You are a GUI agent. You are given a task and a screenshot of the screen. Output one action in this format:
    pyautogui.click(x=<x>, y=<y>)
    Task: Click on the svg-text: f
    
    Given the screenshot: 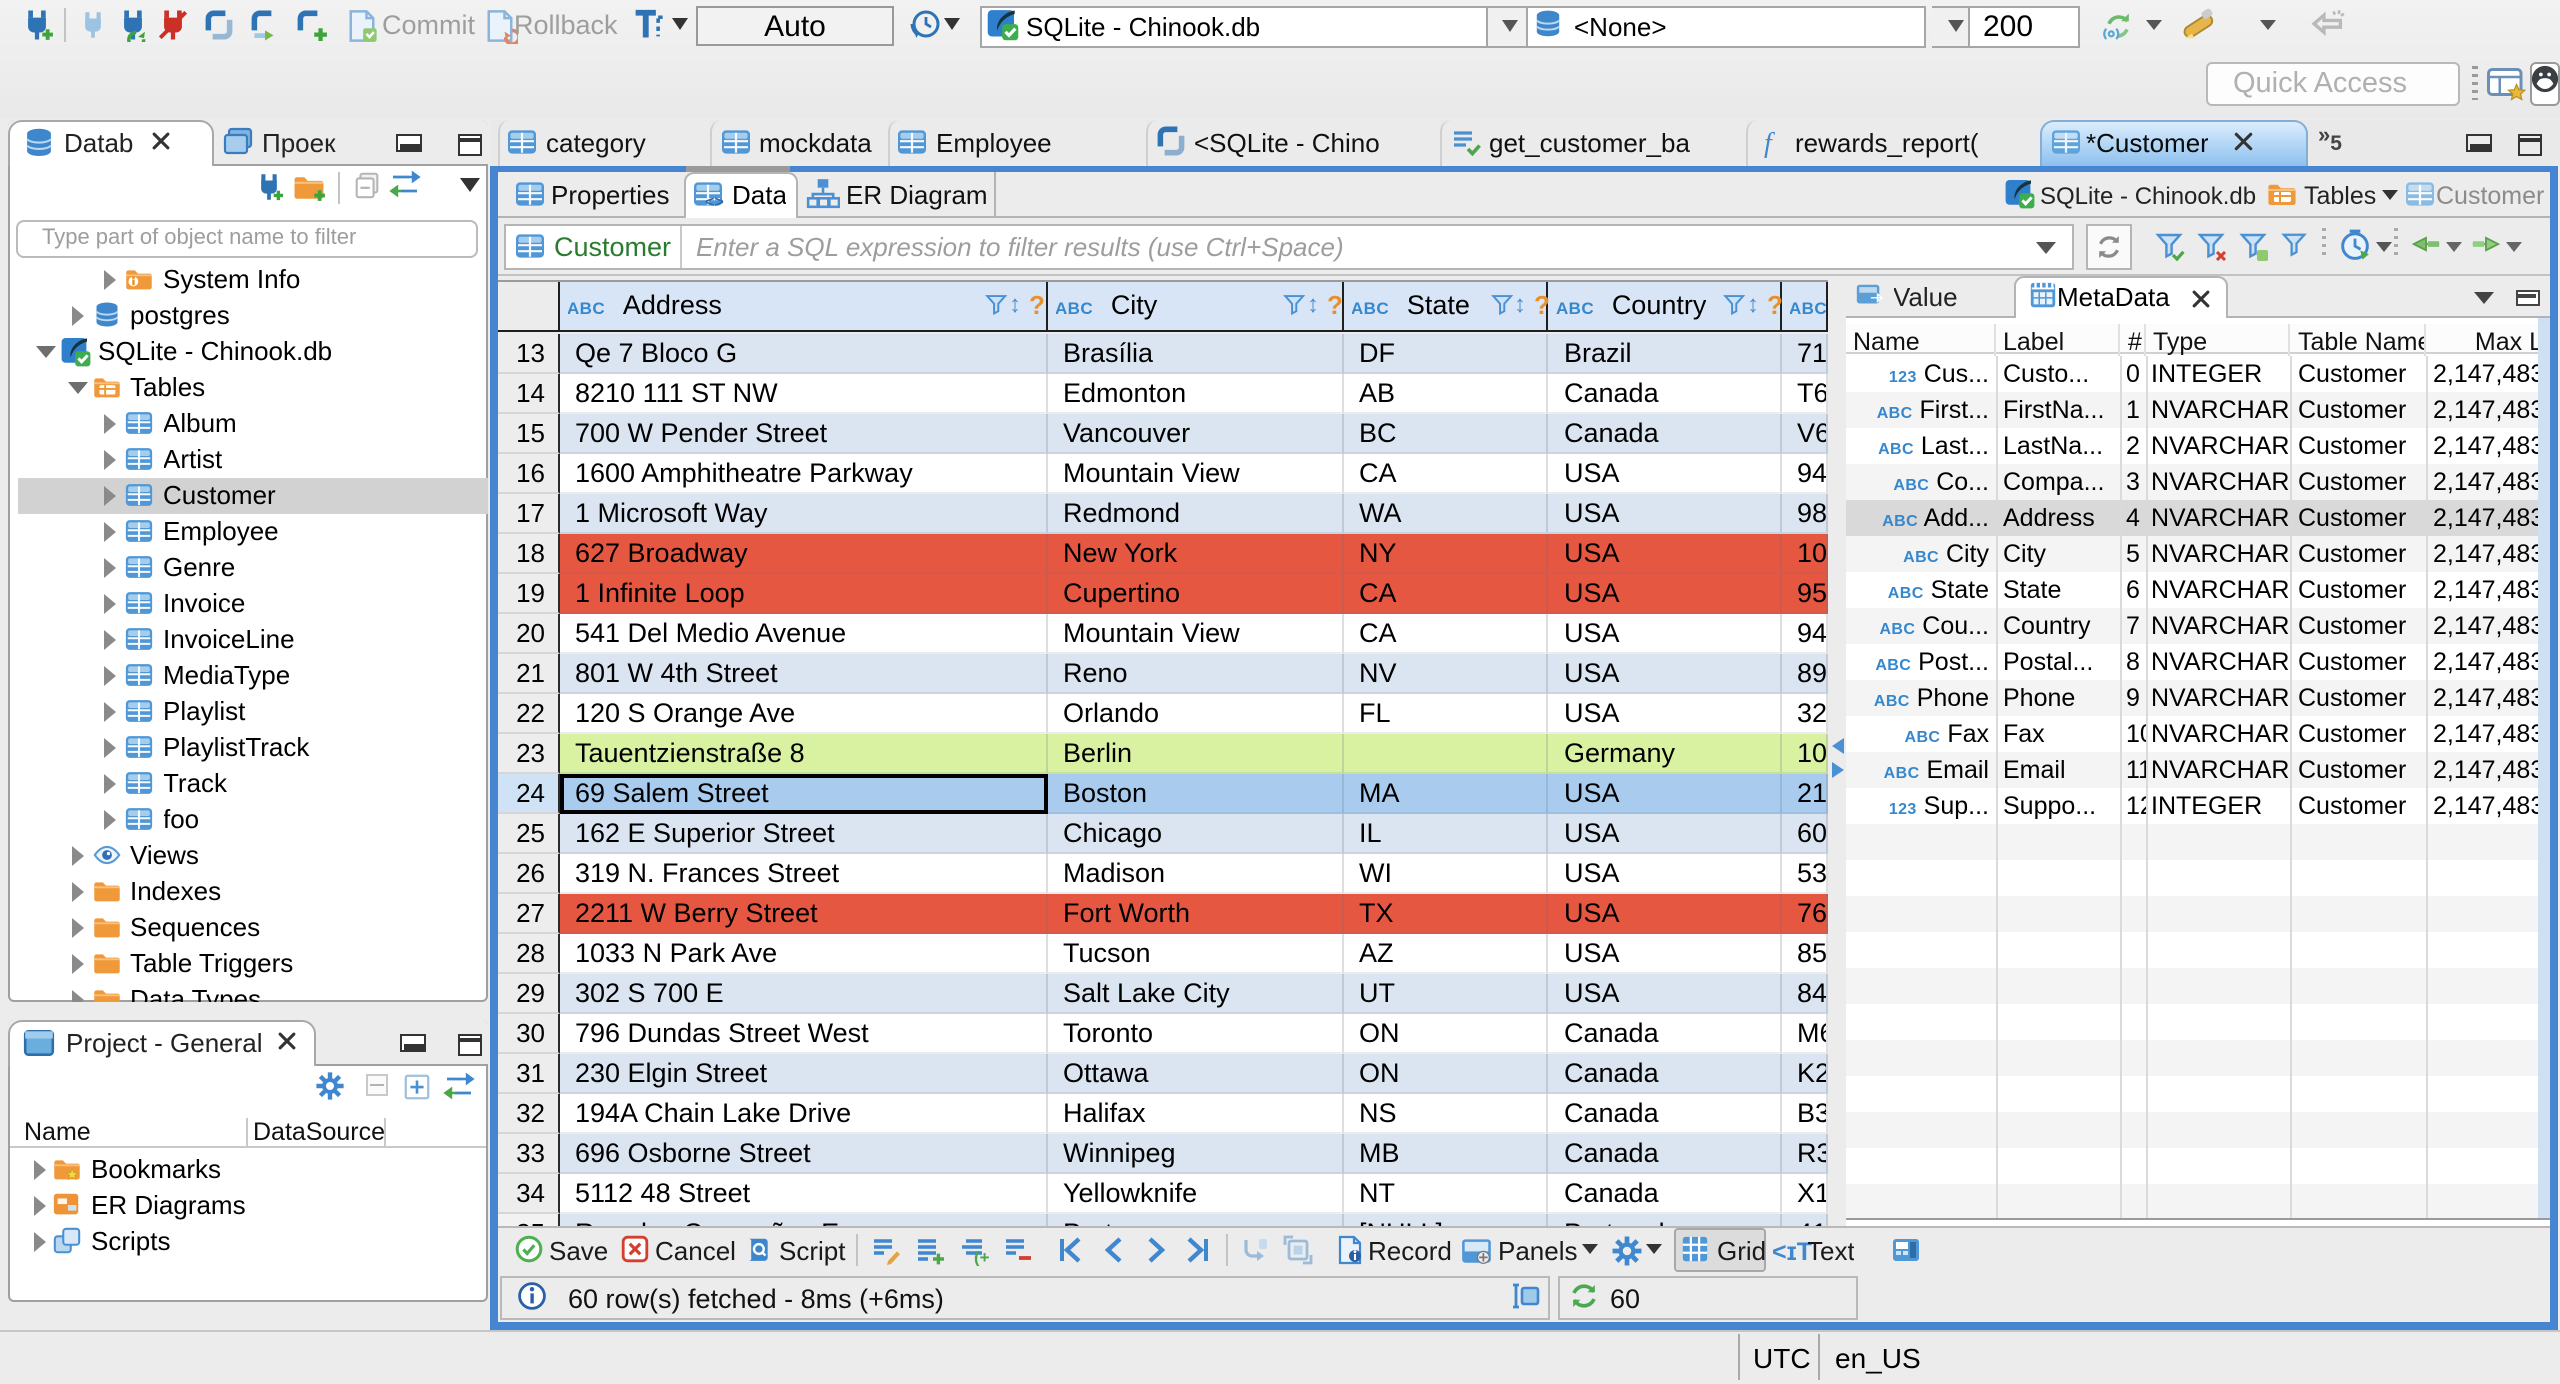 What is the action you would take?
    pyautogui.click(x=1768, y=142)
    